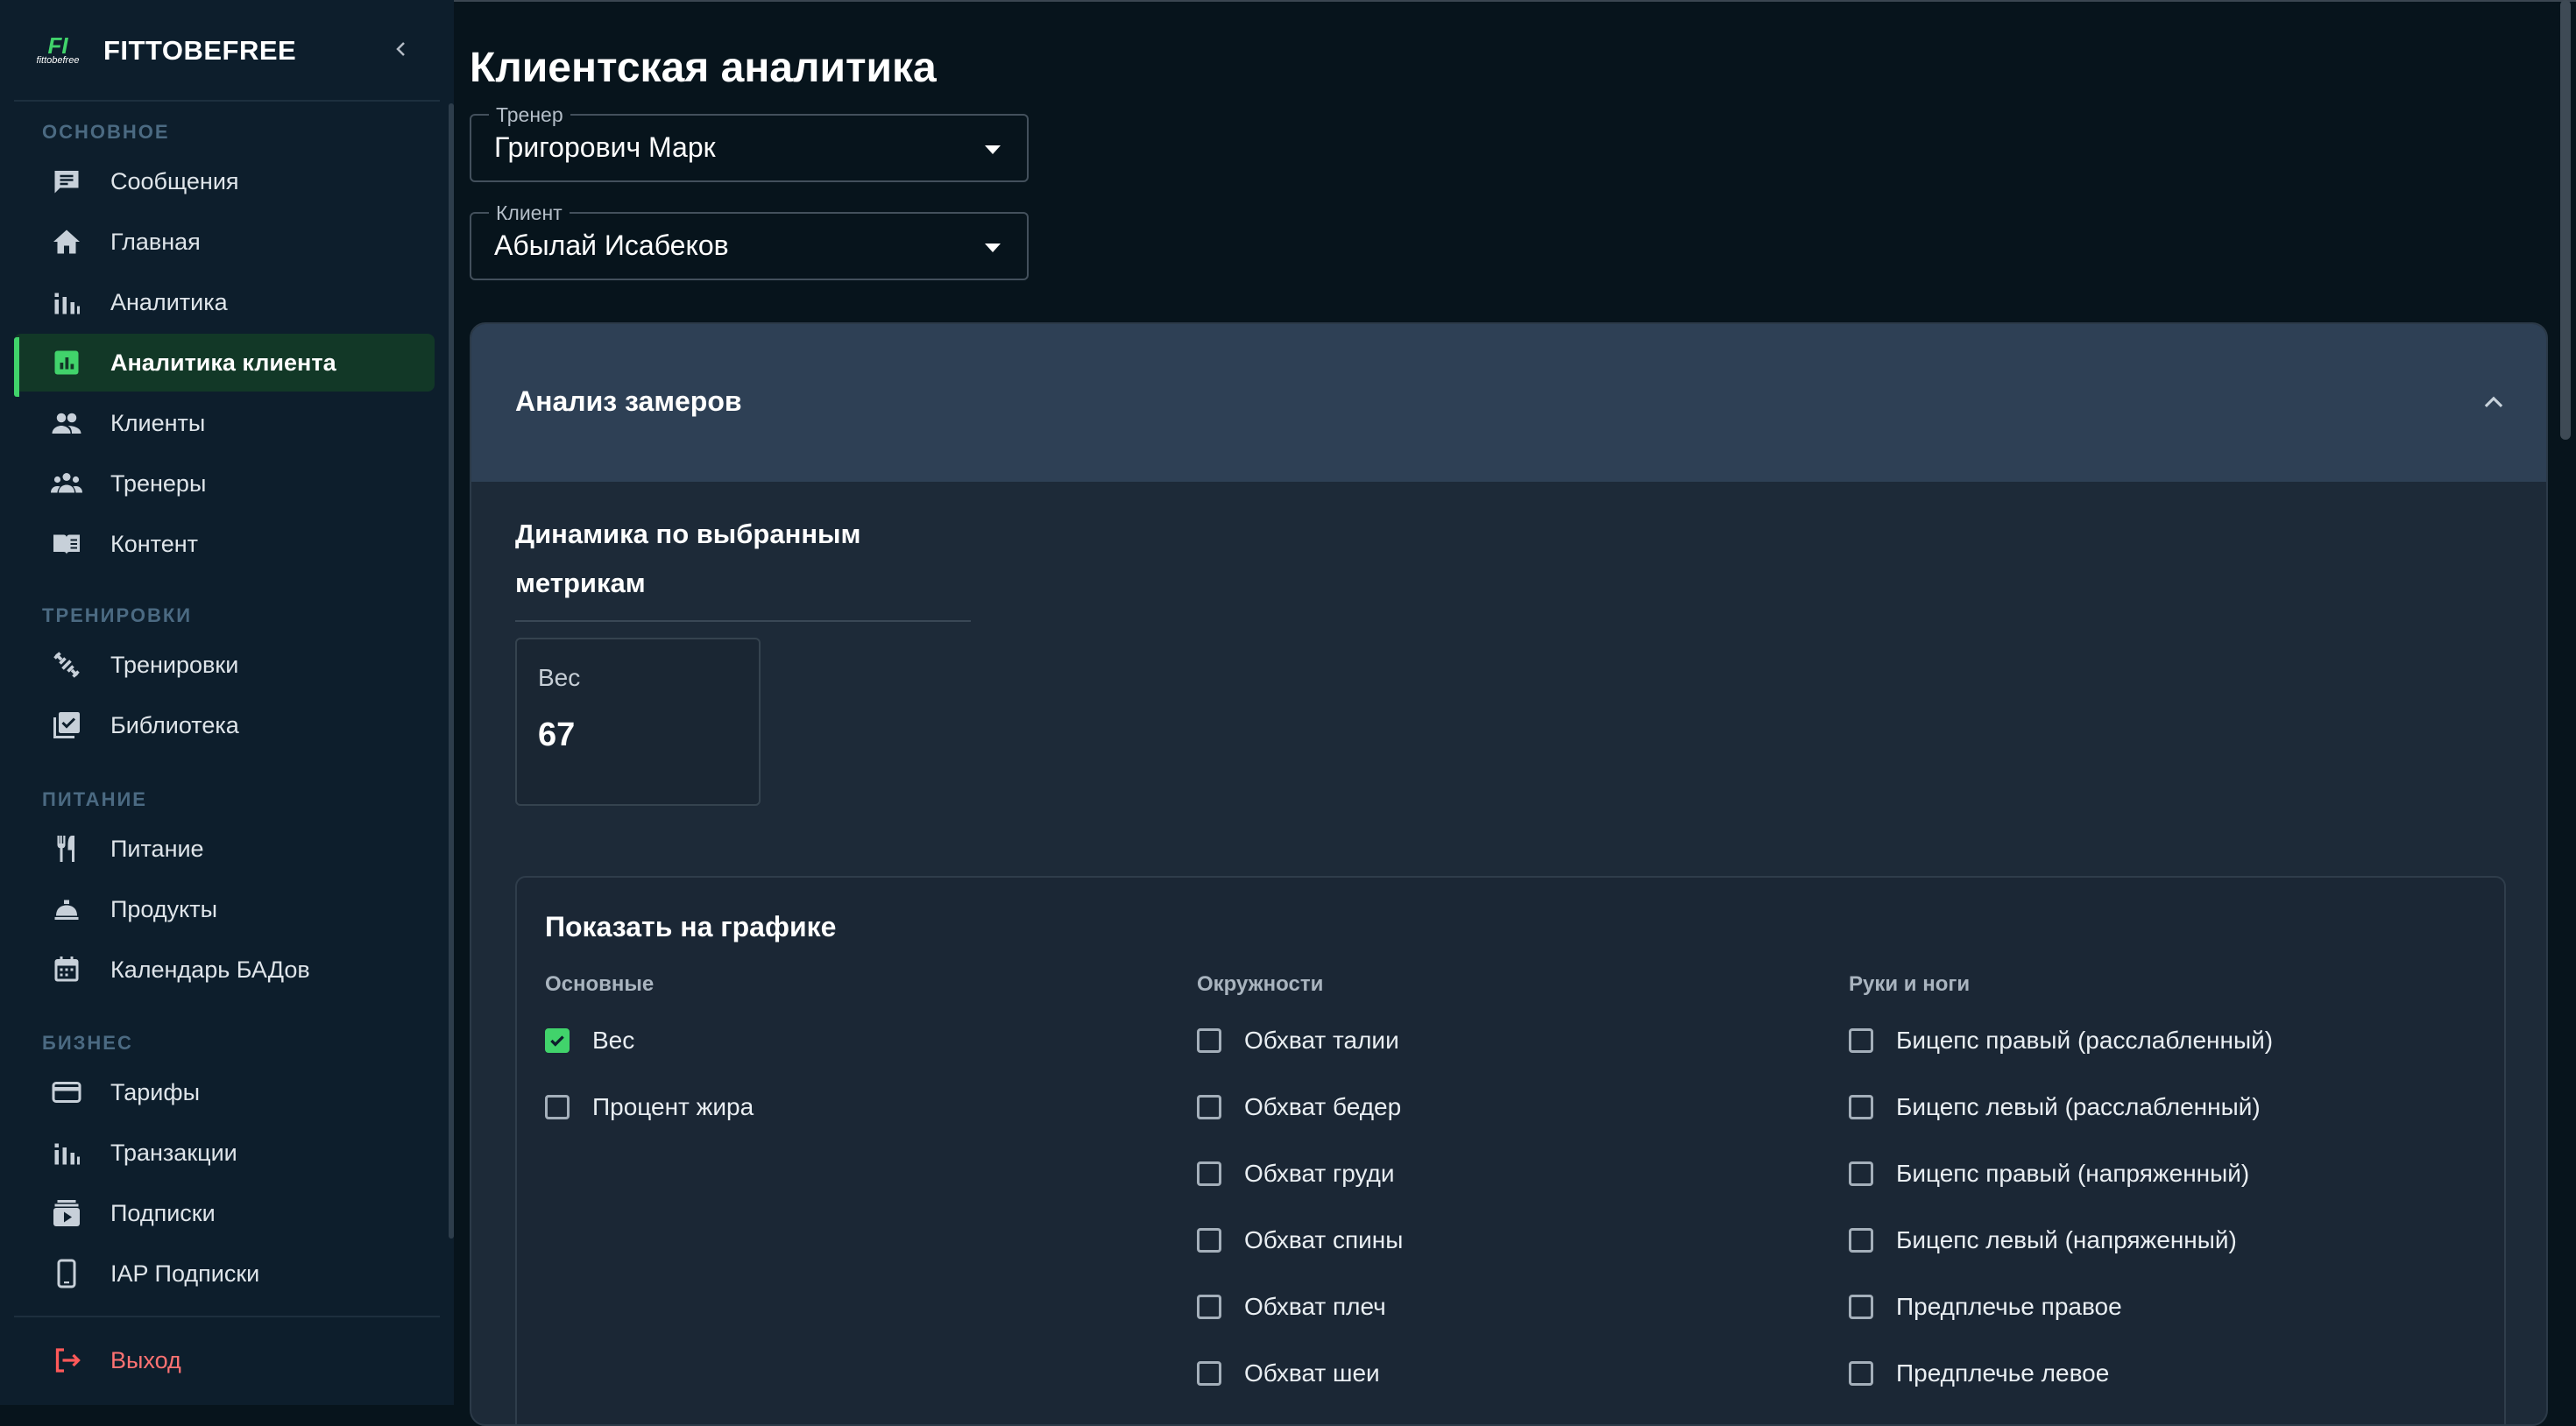 This screenshot has height=1426, width=2576. Describe the element at coordinates (117, 615) in the screenshot. I see `sidebar-section-title: ТРЕНИРОВКИ` at that location.